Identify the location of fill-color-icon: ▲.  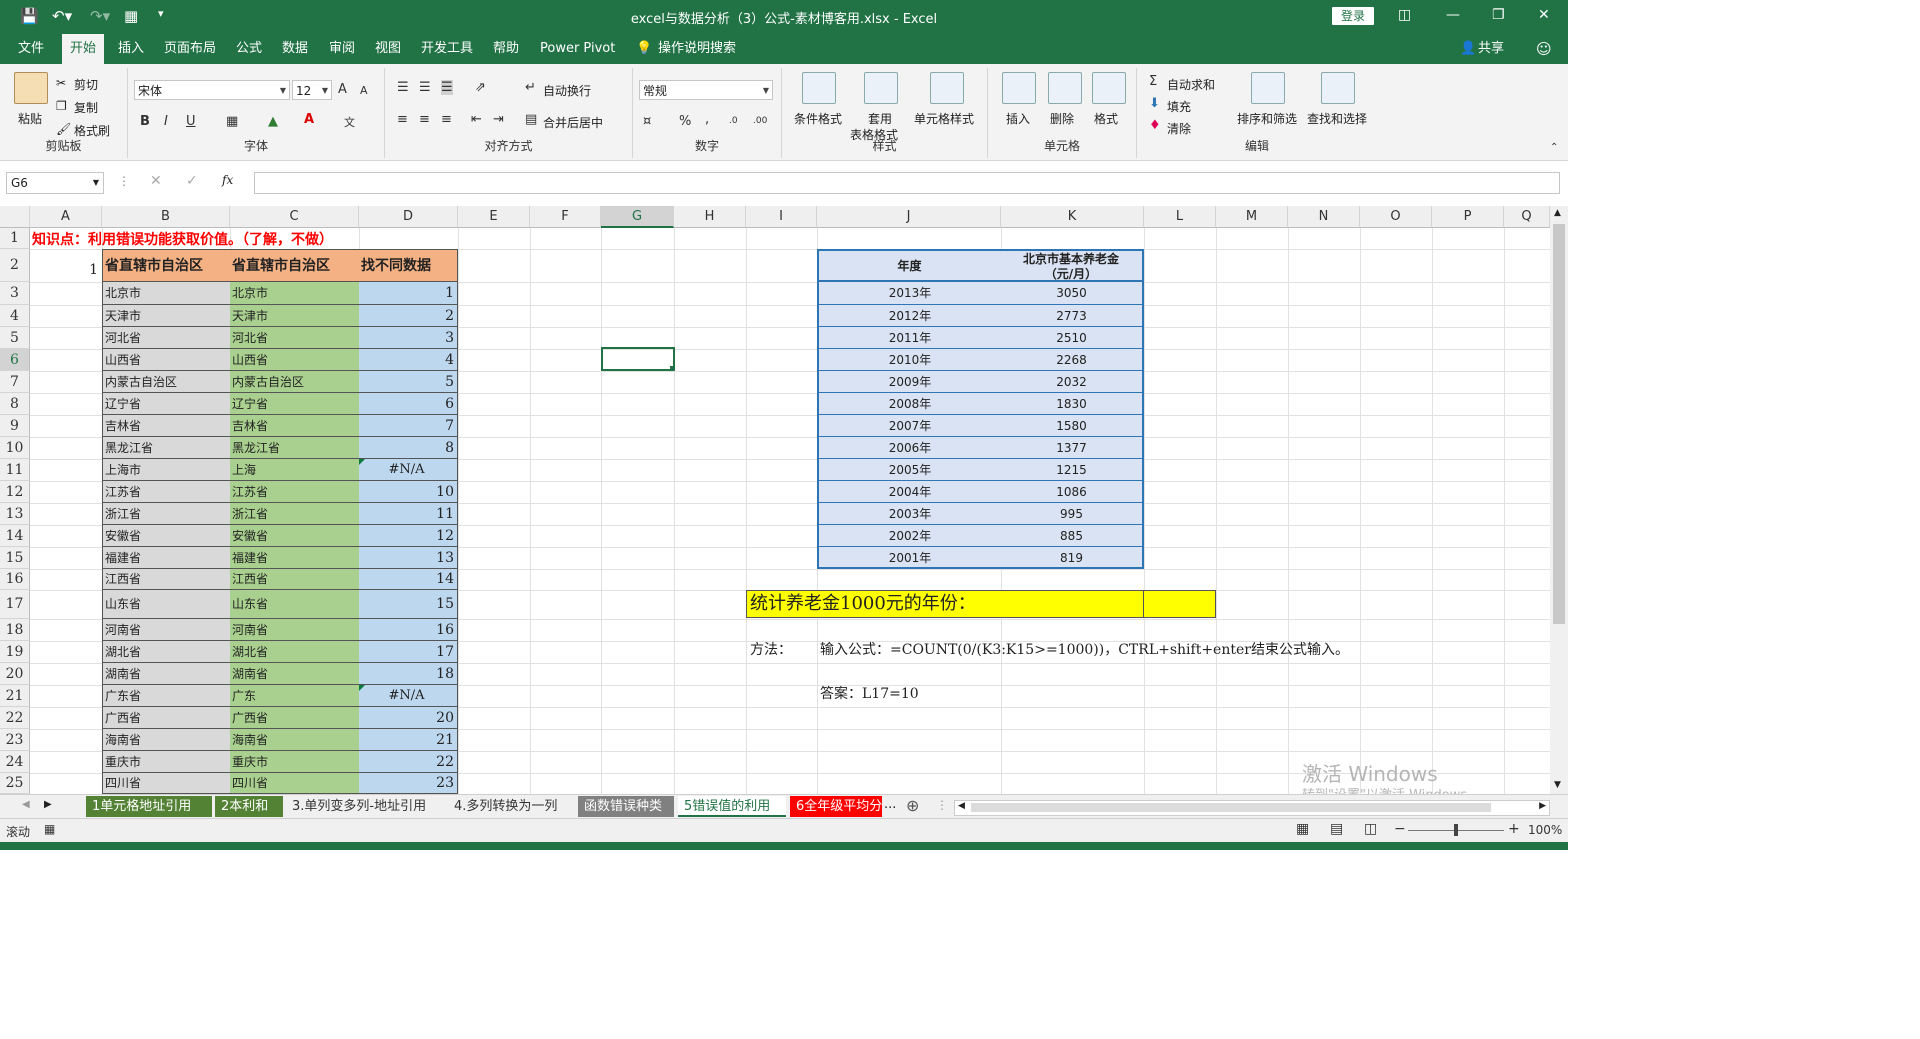
(273, 121).